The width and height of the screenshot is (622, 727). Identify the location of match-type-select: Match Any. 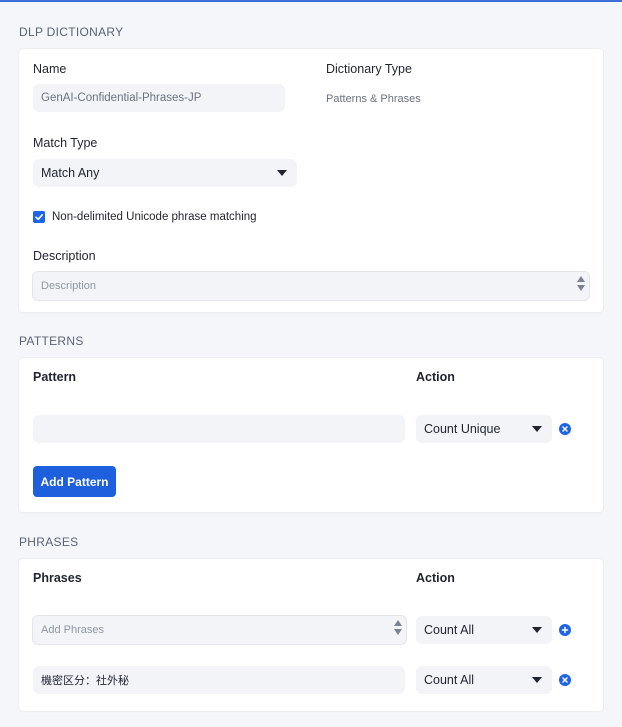
(165, 173).